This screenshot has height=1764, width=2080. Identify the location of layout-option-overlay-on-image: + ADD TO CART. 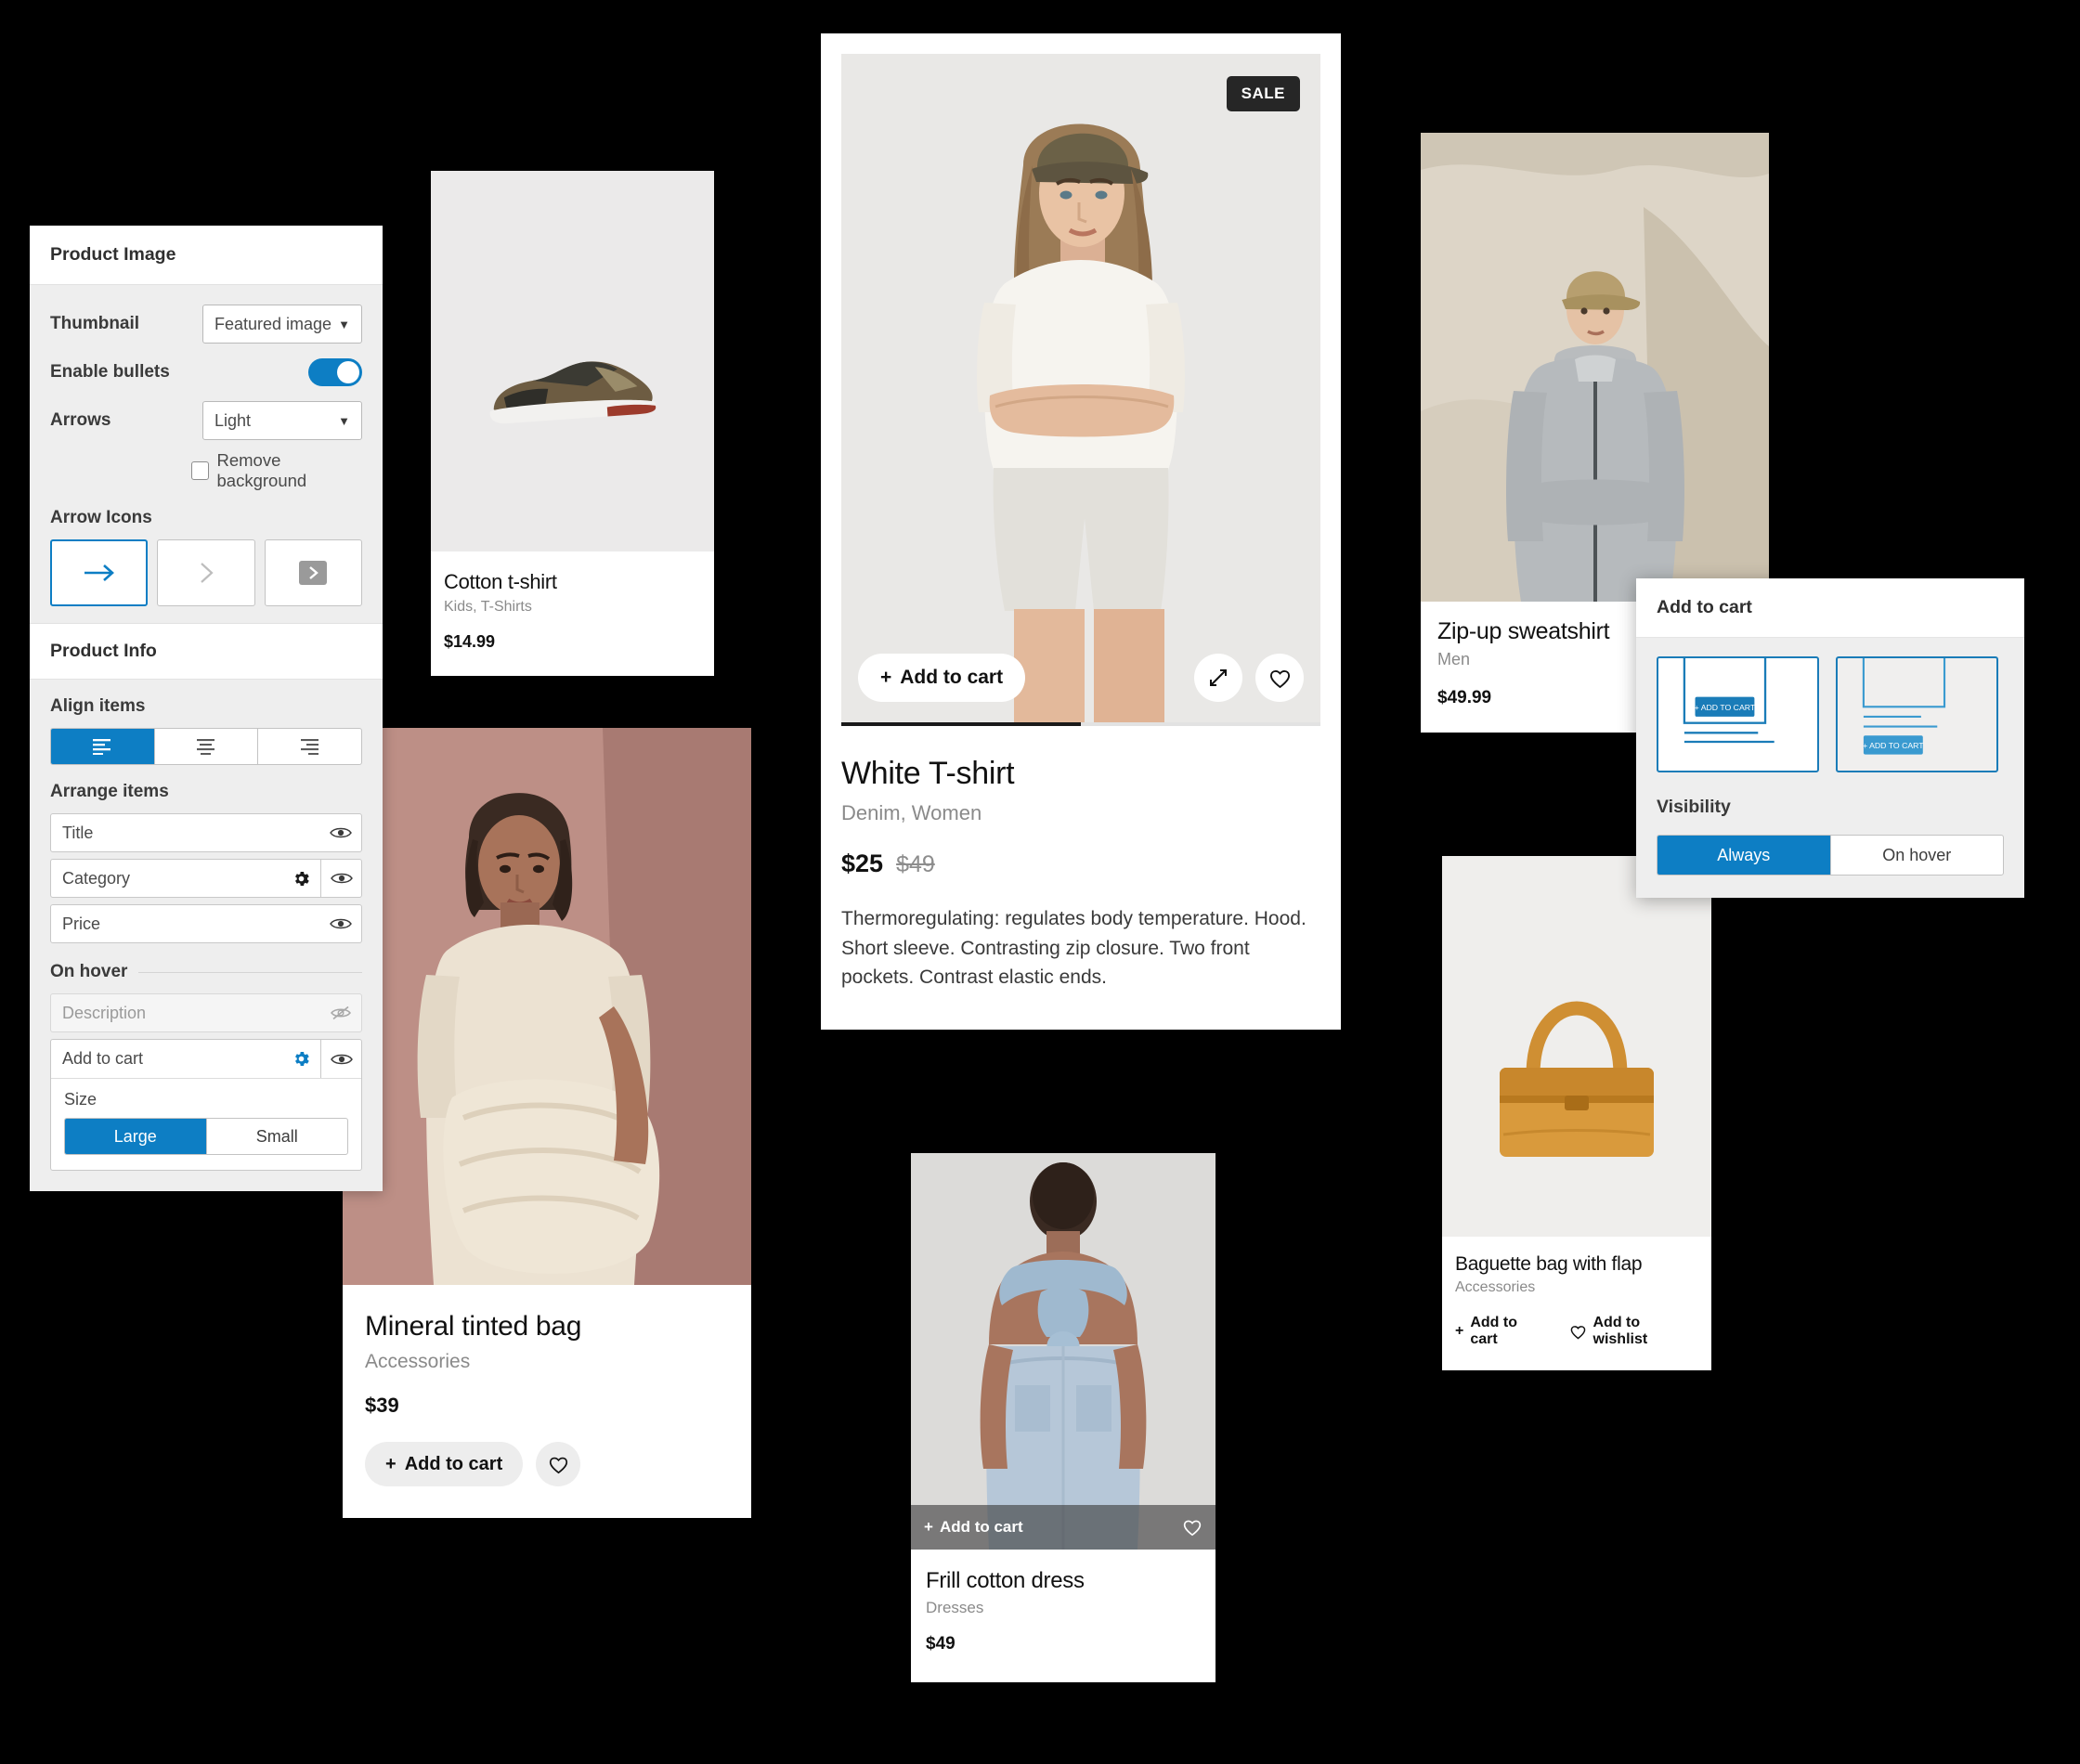
(1738, 714).